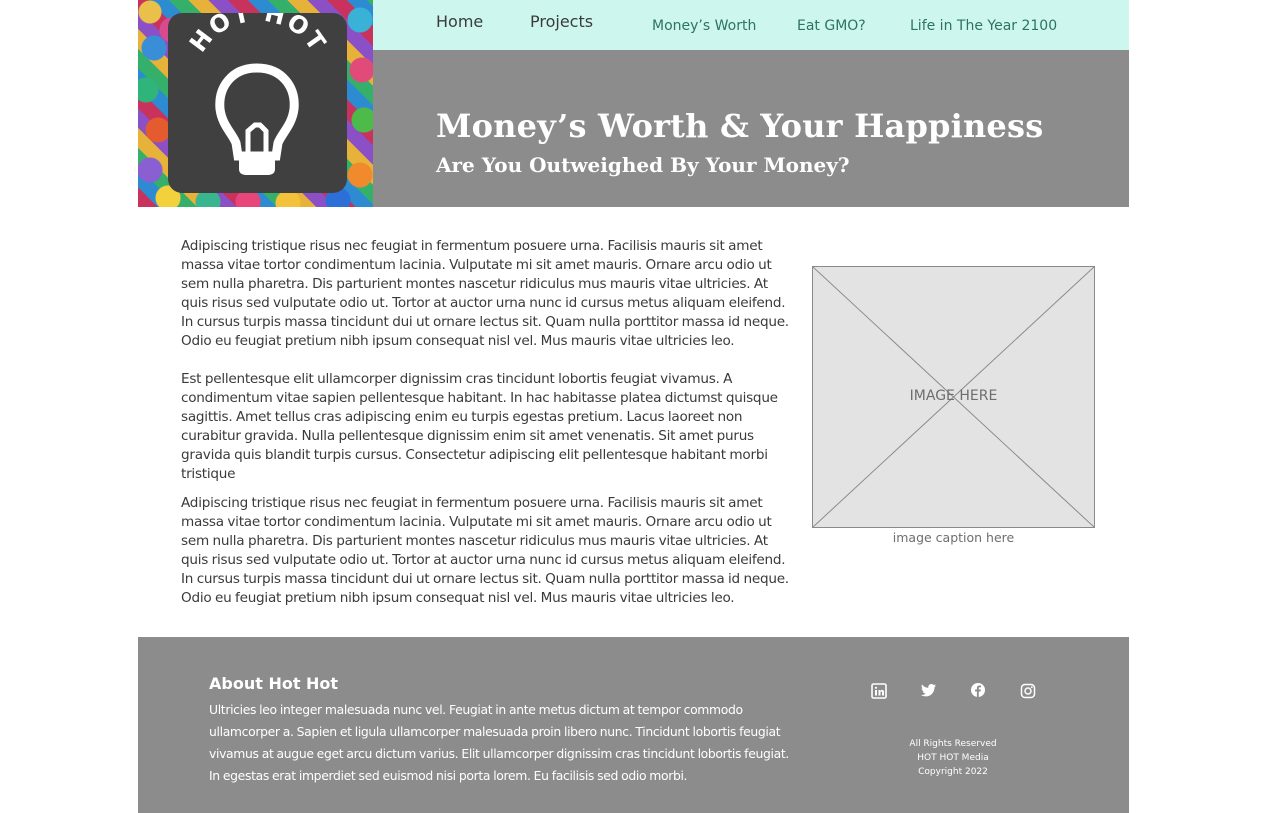  Describe the element at coordinates (953, 744) in the screenshot. I see `rights-text: All Rights Reserved` at that location.